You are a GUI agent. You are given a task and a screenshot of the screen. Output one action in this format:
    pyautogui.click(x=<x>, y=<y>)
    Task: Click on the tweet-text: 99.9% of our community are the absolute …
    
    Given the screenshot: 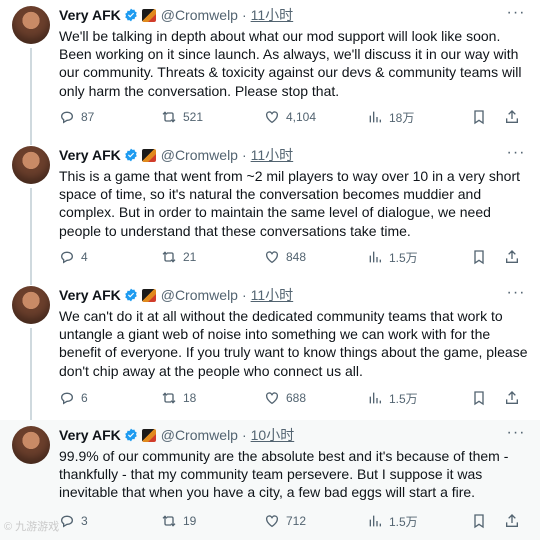 What is the action you would take?
    pyautogui.click(x=284, y=474)
    